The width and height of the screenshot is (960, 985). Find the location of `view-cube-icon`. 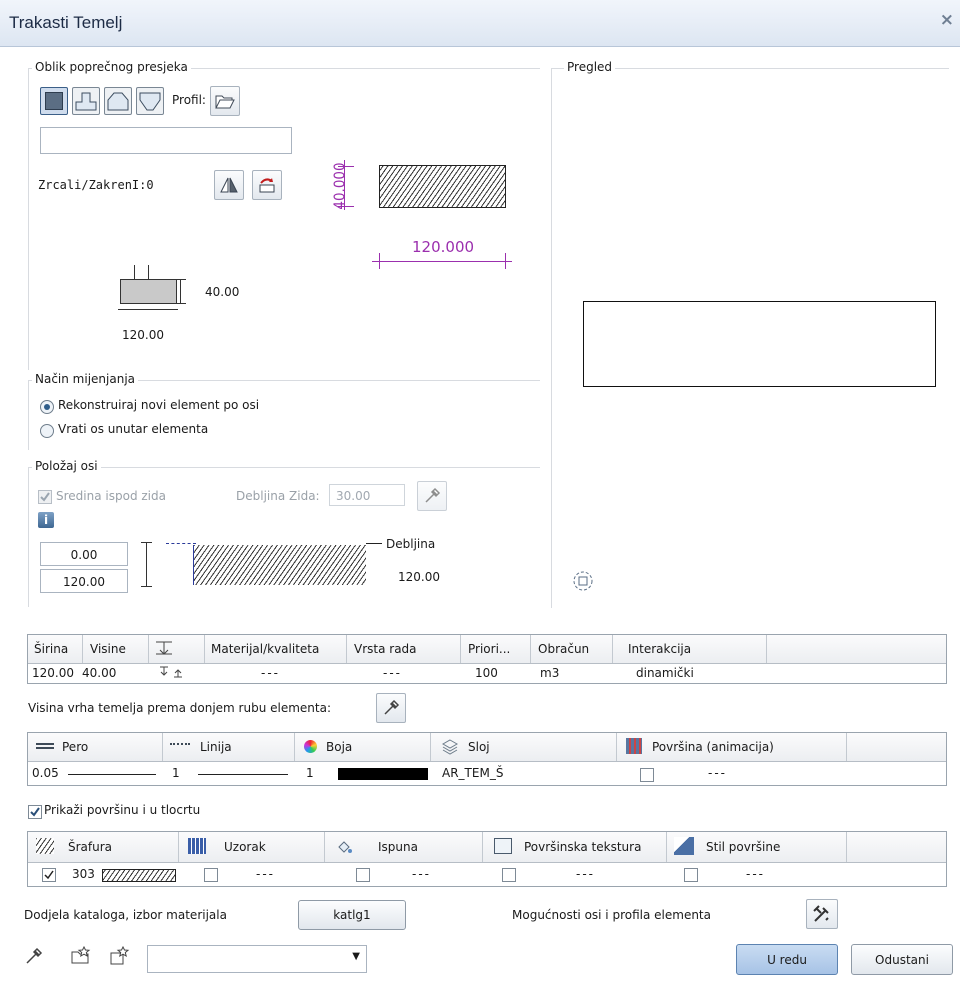

view-cube-icon is located at coordinates (583, 582).